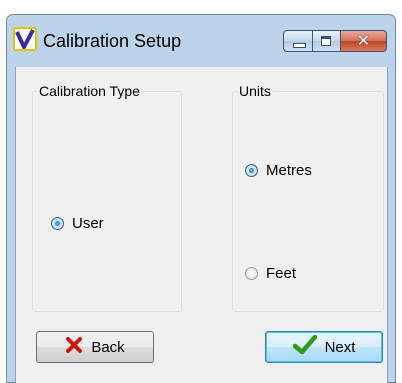  Describe the element at coordinates (251, 273) in the screenshot. I see `radio-feet-indicator` at that location.